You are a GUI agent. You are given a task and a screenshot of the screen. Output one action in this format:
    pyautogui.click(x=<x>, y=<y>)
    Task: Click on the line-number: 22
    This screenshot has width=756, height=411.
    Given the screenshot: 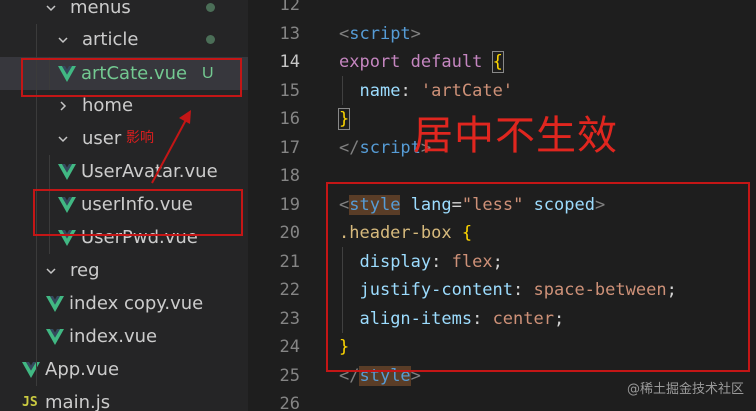 What is the action you would take?
    pyautogui.click(x=289, y=290)
    